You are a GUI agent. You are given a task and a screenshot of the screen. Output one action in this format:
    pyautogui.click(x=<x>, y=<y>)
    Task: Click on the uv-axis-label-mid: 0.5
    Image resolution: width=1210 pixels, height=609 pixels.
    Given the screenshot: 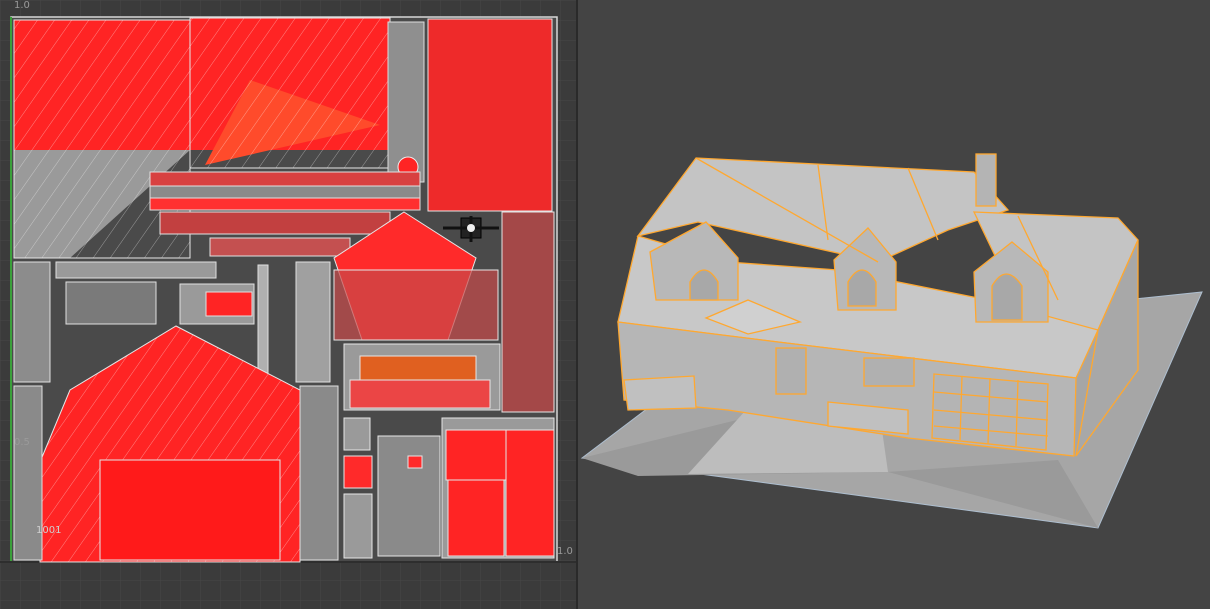 What is the action you would take?
    pyautogui.click(x=22, y=442)
    